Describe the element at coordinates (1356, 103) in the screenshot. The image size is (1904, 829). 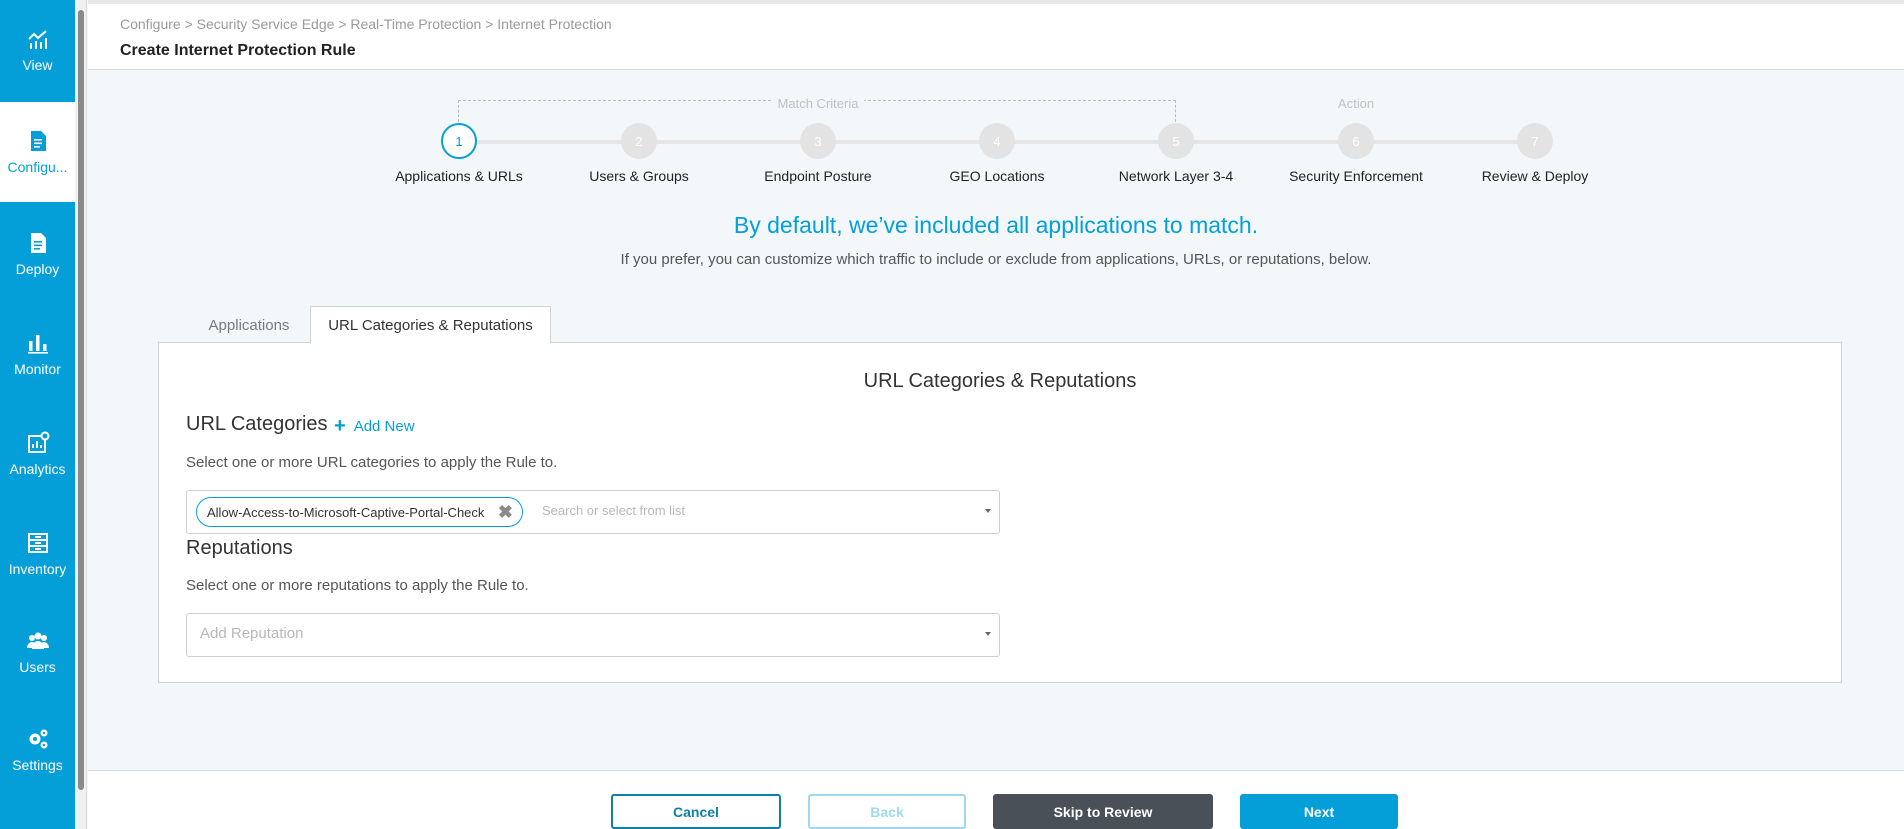
I see `action-label: Action` at that location.